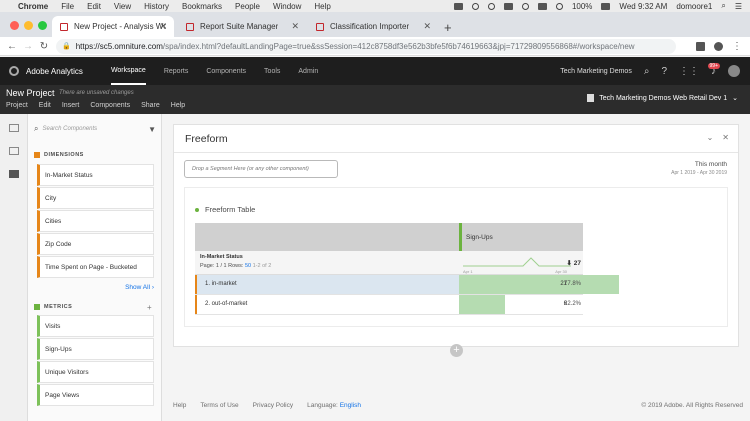  I want to click on project-title: New Project, so click(30, 93).